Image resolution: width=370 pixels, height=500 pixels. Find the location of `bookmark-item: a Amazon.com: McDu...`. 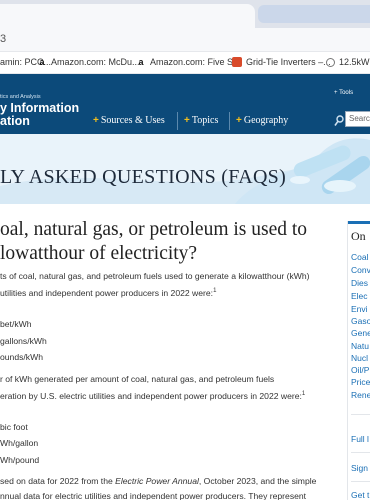

bookmark-item: a Amazon.com: McDu... is located at coordinates (88, 62).